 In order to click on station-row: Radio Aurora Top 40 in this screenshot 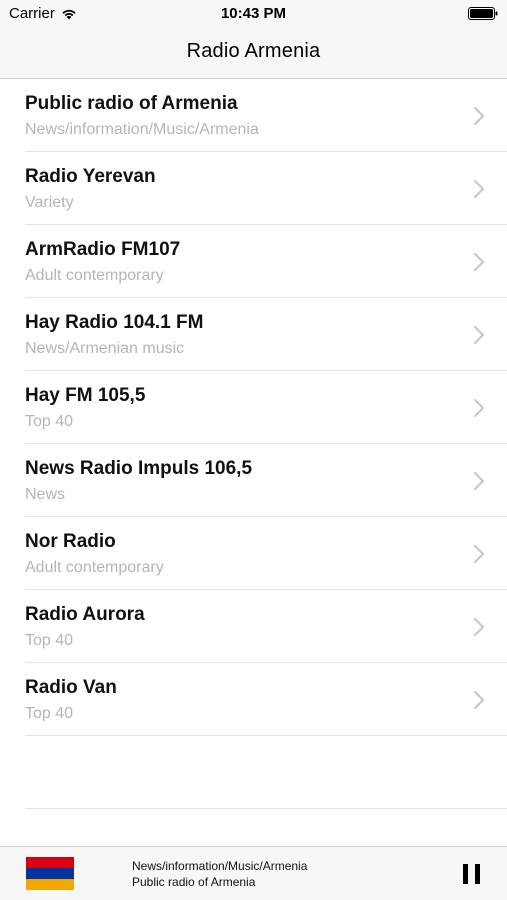, I will do `click(266, 626)`.